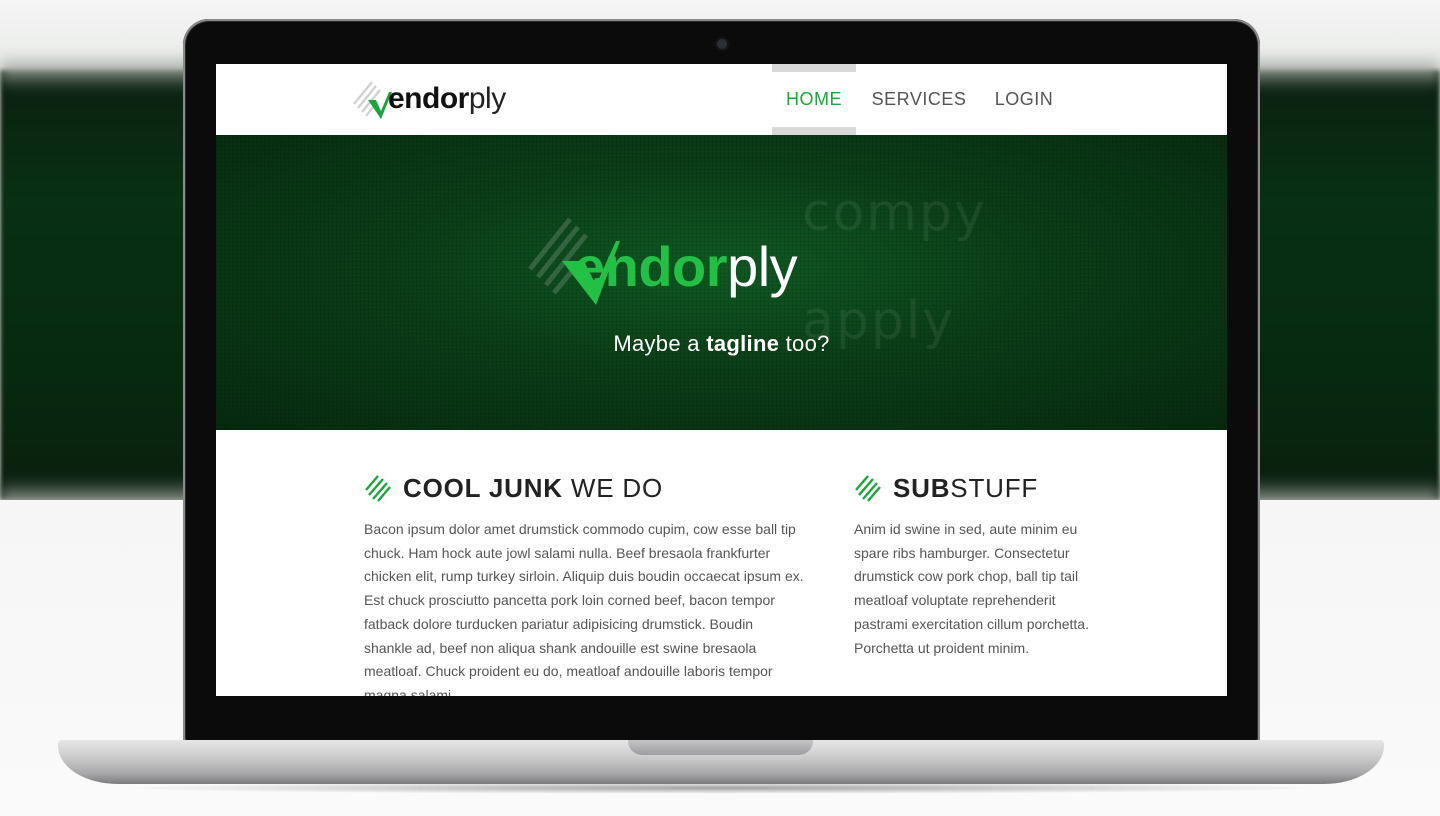  I want to click on logo-text-strong: endor, so click(428, 98).